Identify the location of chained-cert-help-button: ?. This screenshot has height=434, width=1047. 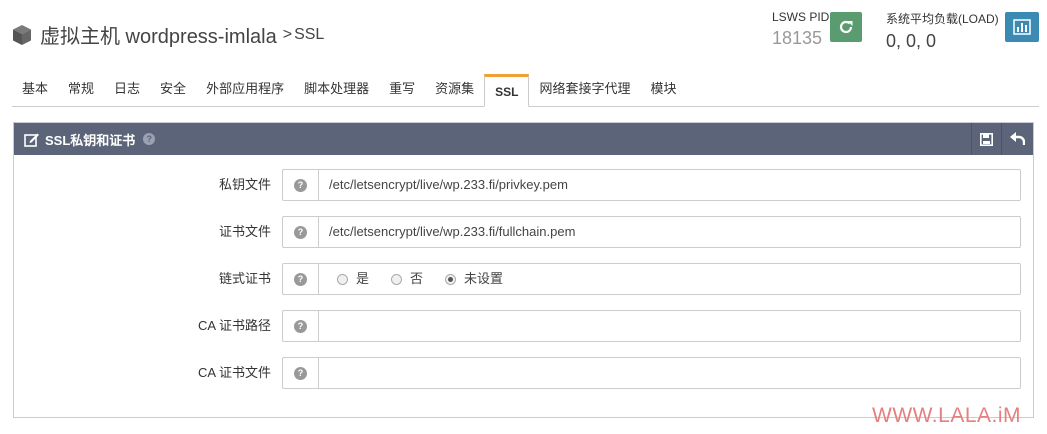
(300, 279).